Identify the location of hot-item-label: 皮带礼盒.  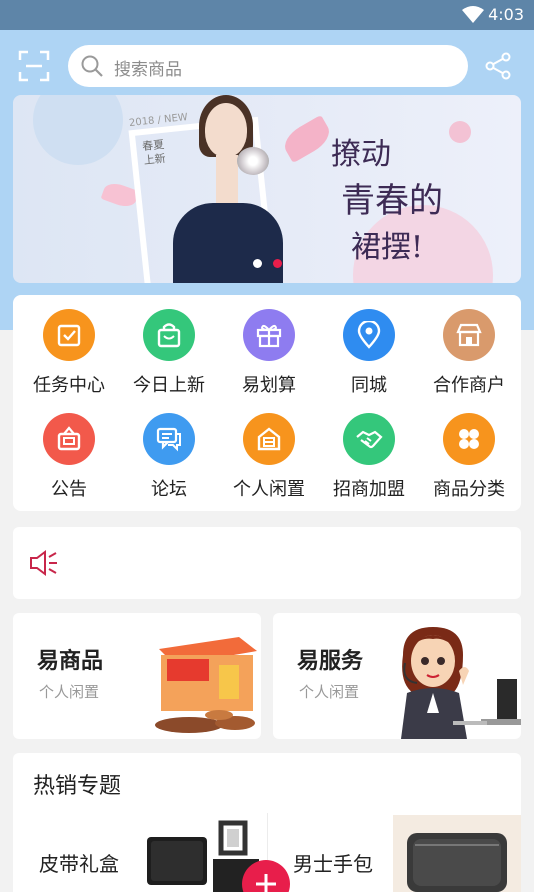
(79, 862).